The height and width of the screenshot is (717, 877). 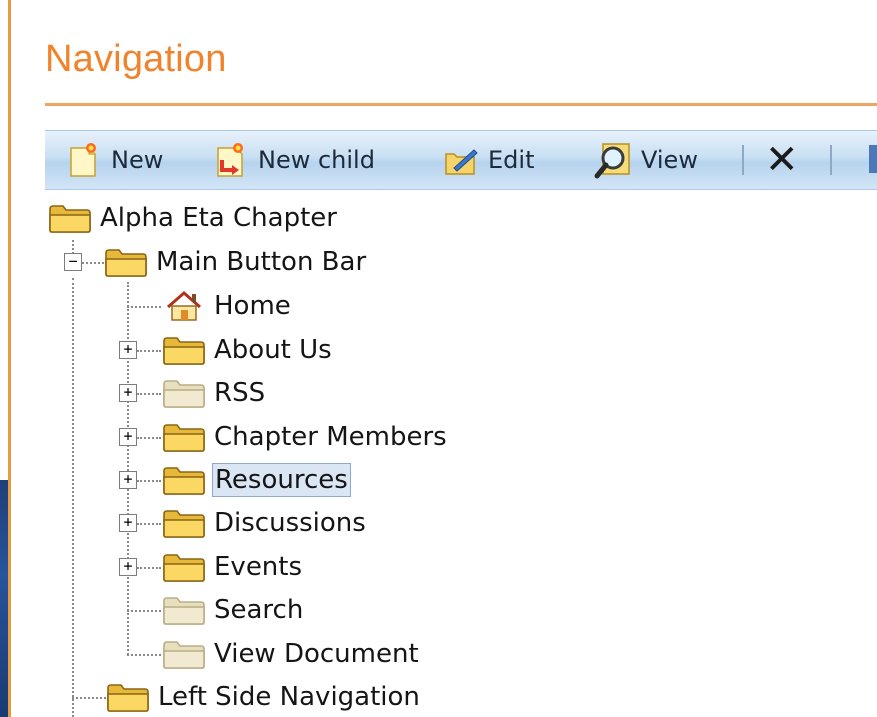 I want to click on tree-node-rss: RSS, so click(x=214, y=393).